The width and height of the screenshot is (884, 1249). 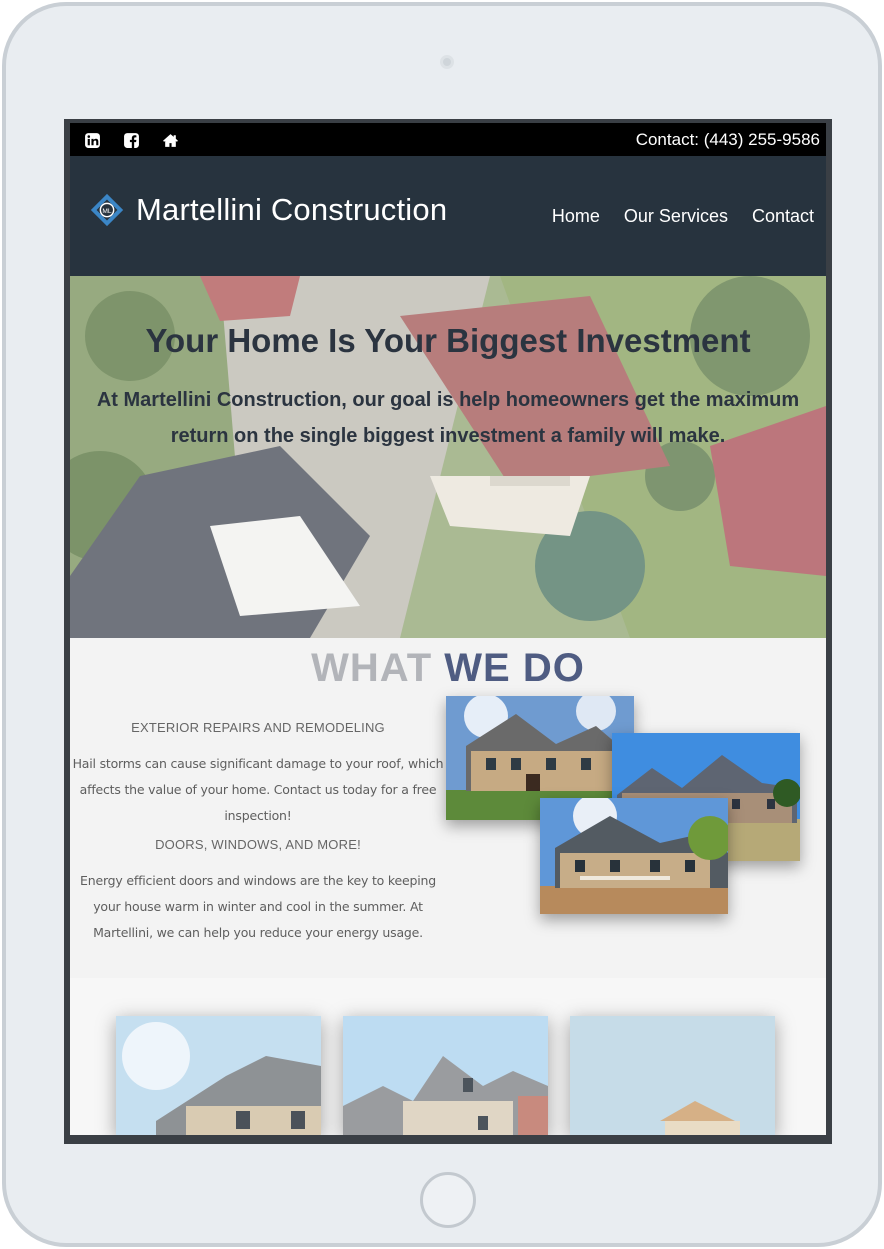 I want to click on linkedin-icon, so click(x=92, y=140).